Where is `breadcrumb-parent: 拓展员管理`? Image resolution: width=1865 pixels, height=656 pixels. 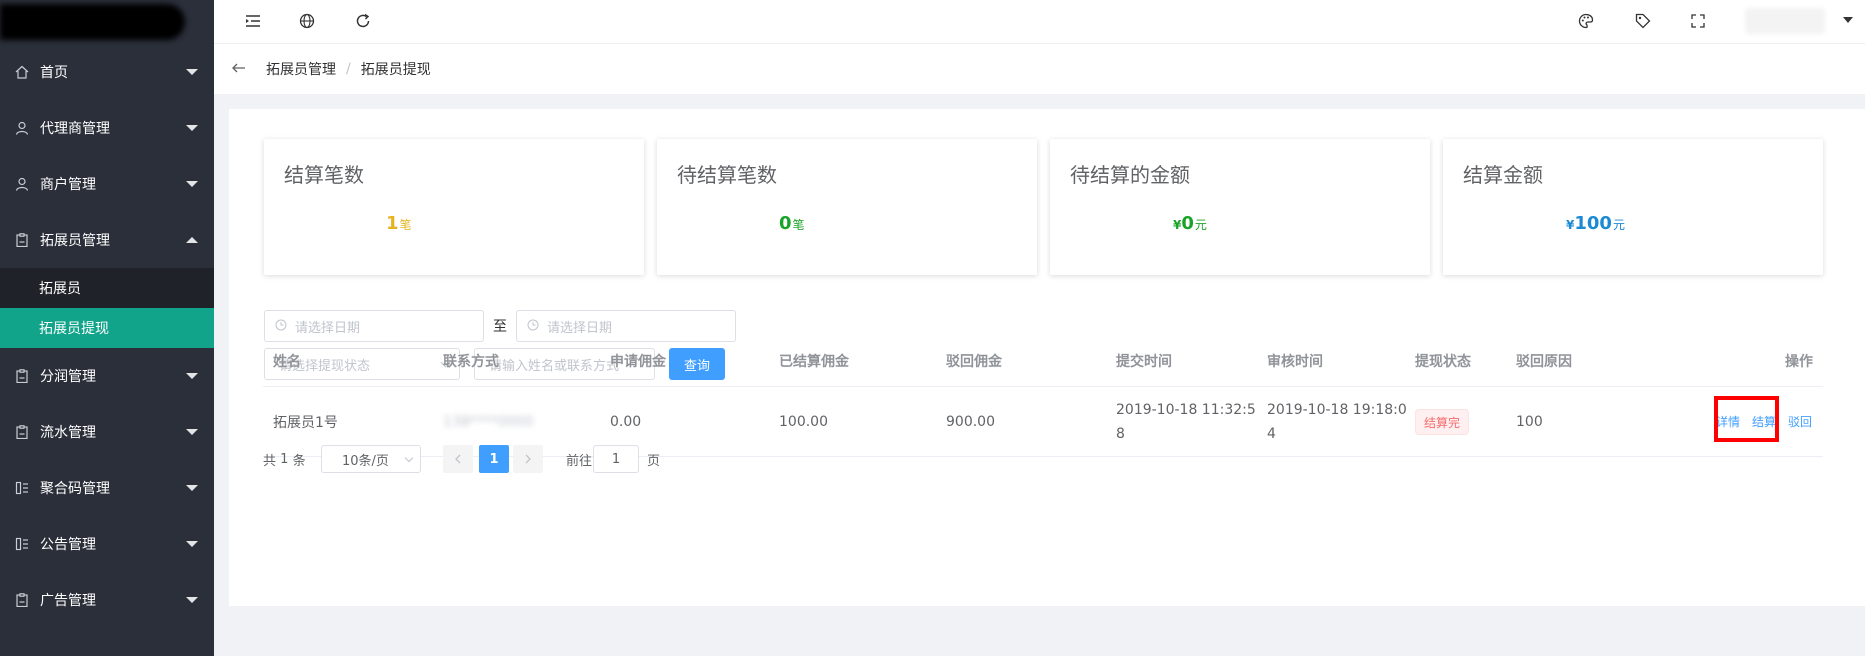
breadcrumb-parent: 拓展员管理 is located at coordinates (301, 69).